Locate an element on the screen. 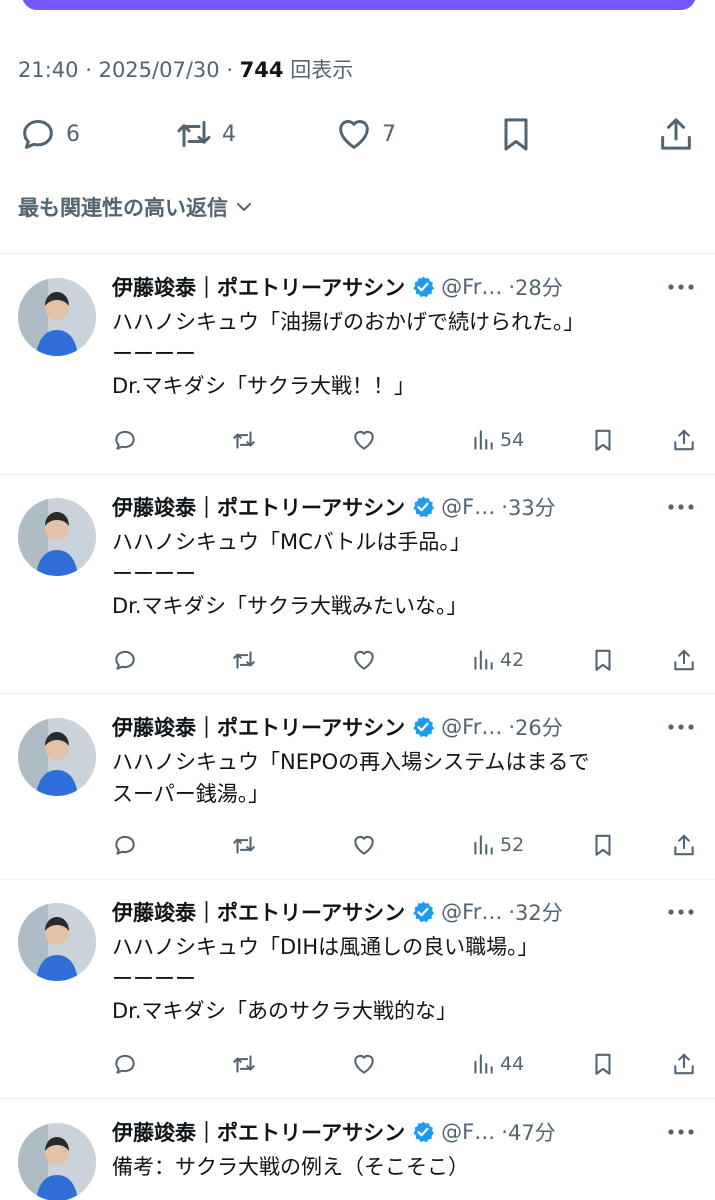  views-count: 42 is located at coordinates (512, 660).